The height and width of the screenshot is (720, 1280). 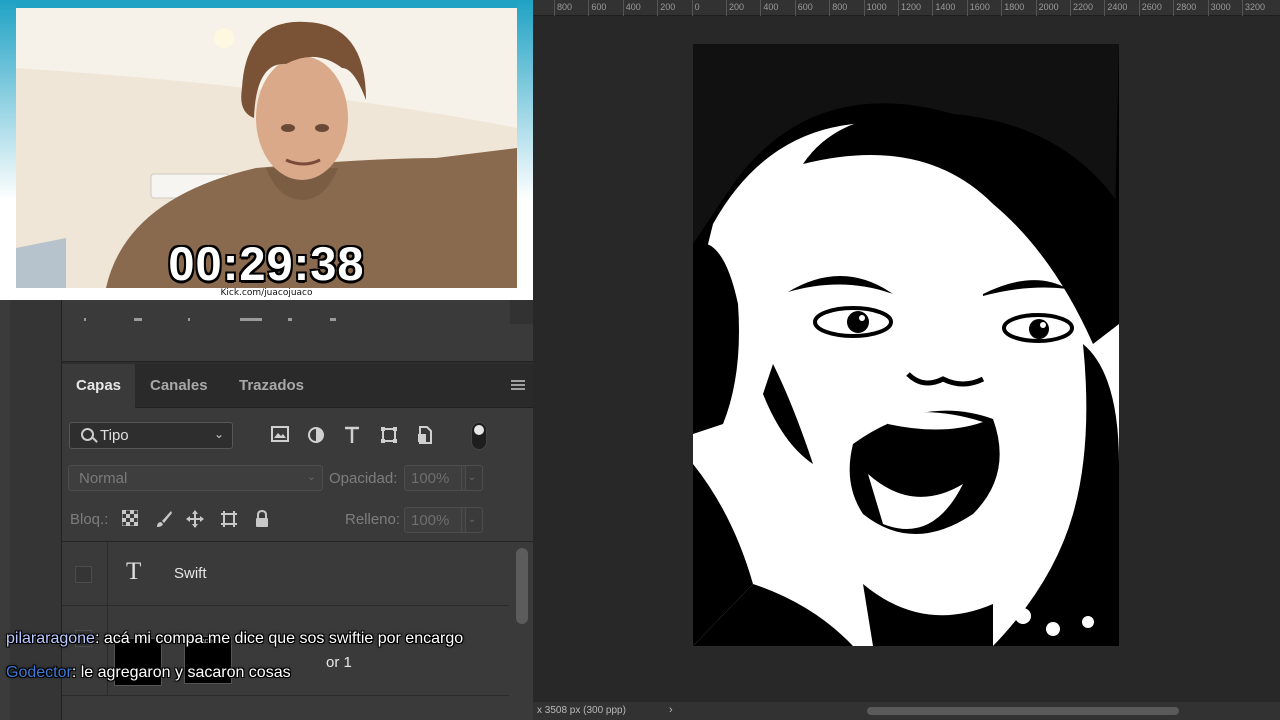 I want to click on status-chevron-icon: ›, so click(x=671, y=710).